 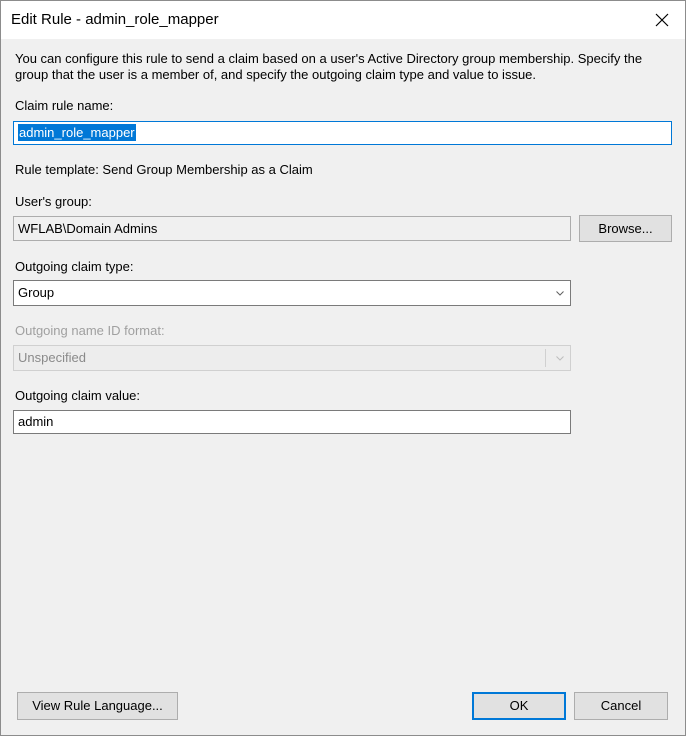 I want to click on claim-rule-name-input: admin_role_mapper, so click(x=342, y=133).